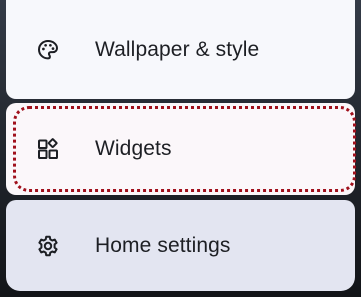  I want to click on palette-icon, so click(48, 50).